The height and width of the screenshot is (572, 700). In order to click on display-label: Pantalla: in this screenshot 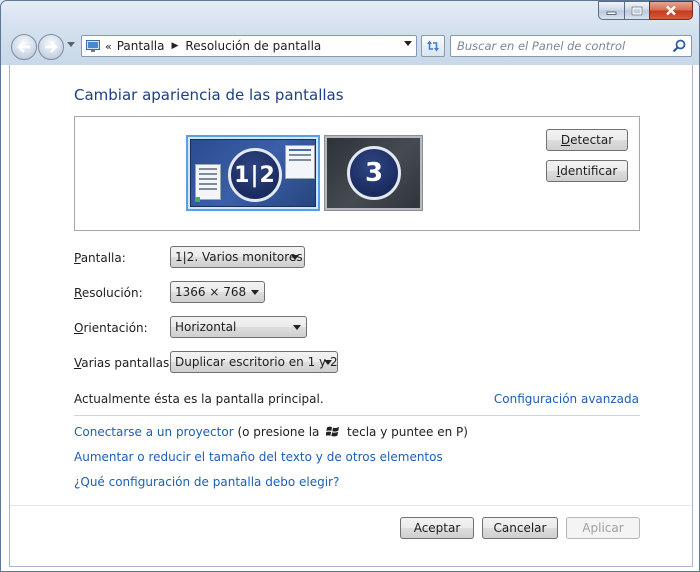, I will do `click(100, 258)`.